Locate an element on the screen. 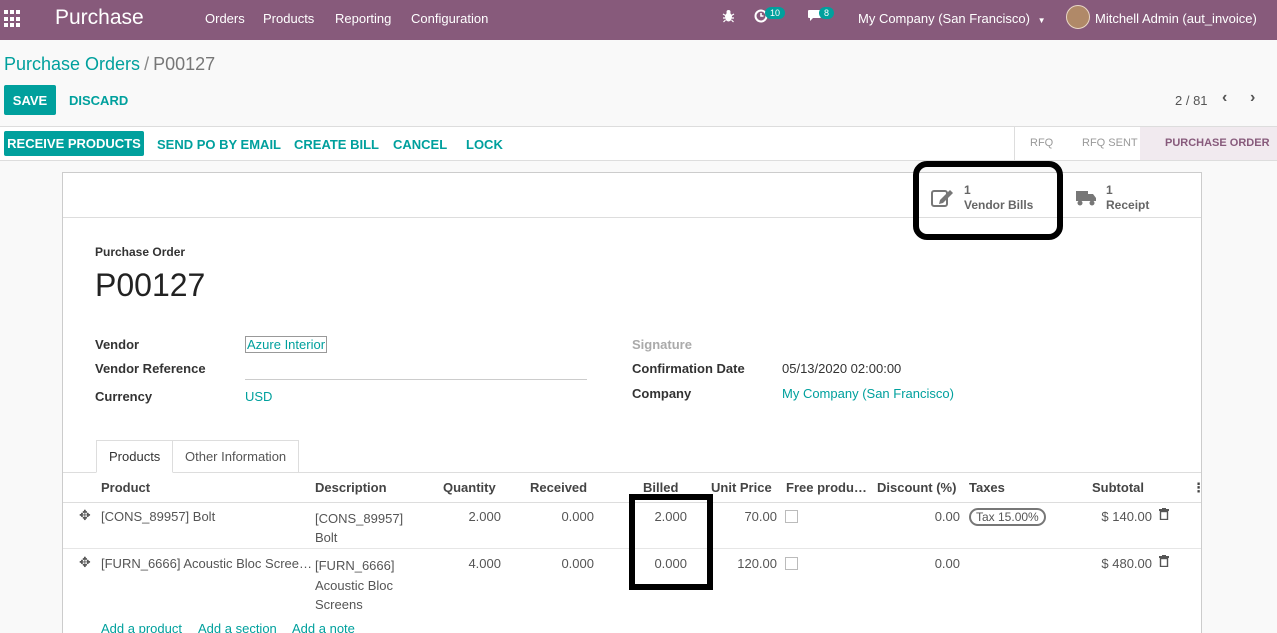 This screenshot has height=633, width=1277. col-unit-price: Unit Price is located at coordinates (741, 487).